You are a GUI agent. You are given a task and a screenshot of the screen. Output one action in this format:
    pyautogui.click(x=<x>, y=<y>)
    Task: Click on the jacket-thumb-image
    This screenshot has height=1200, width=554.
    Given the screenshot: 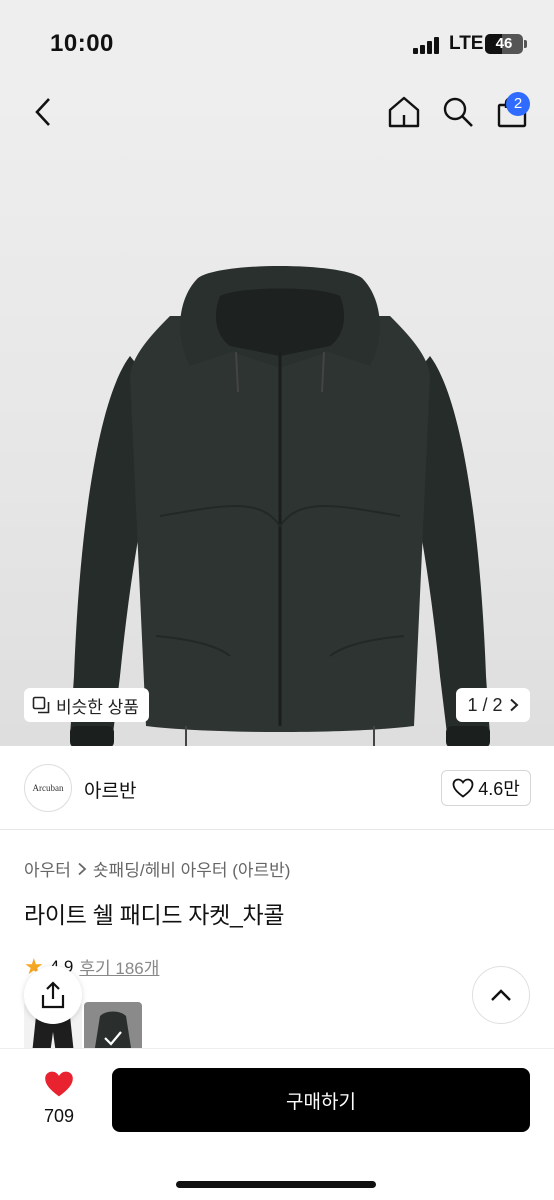 What is the action you would take?
    pyautogui.click(x=113, y=1032)
    